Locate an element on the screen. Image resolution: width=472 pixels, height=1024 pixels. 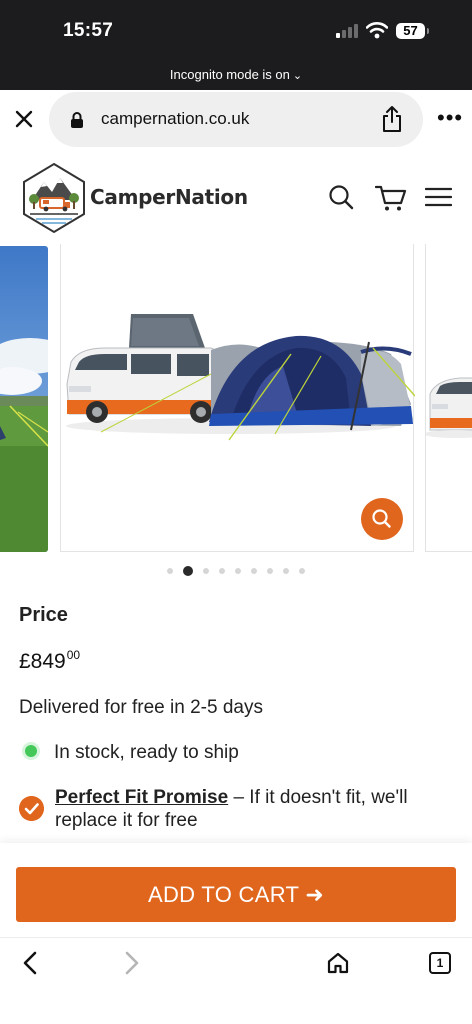
more-options-icon: ••• is located at coordinates (450, 118).